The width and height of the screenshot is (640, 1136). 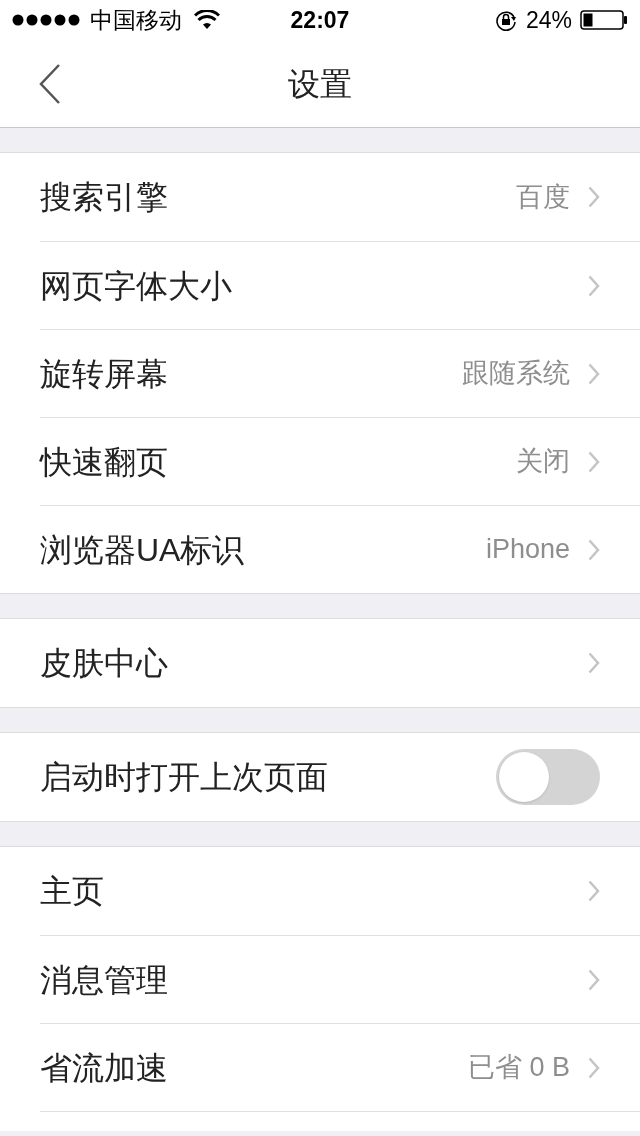 What do you see at coordinates (340, 891) in the screenshot?
I see `settings-row: 主页` at bounding box center [340, 891].